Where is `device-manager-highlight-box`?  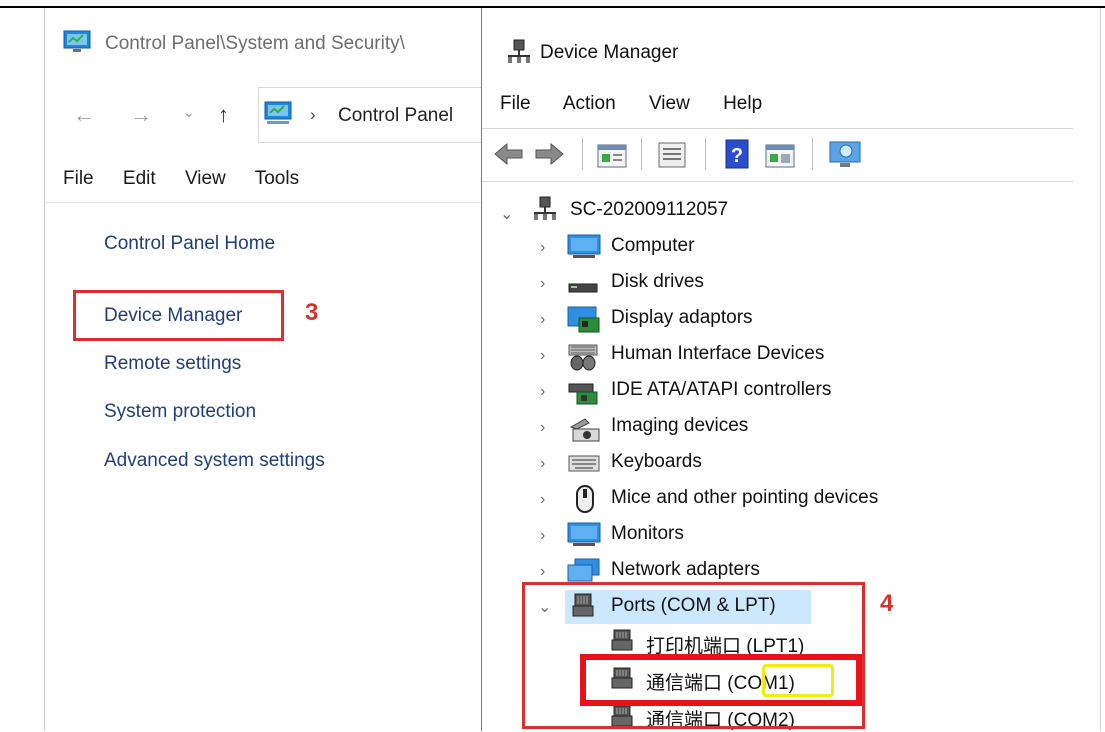
device-manager-highlight-box is located at coordinates (178, 315).